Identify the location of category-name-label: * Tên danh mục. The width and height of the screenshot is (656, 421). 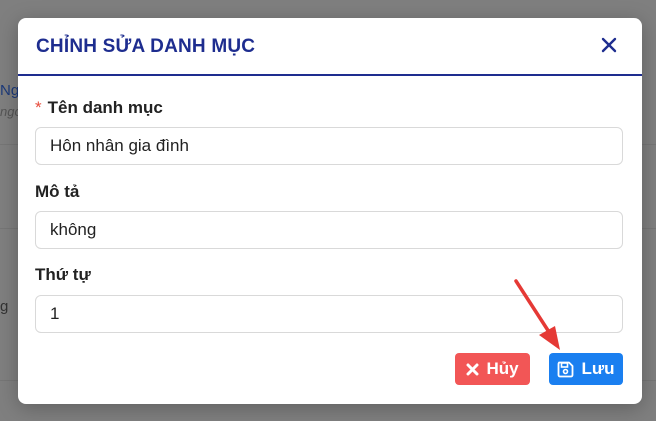
(99, 108).